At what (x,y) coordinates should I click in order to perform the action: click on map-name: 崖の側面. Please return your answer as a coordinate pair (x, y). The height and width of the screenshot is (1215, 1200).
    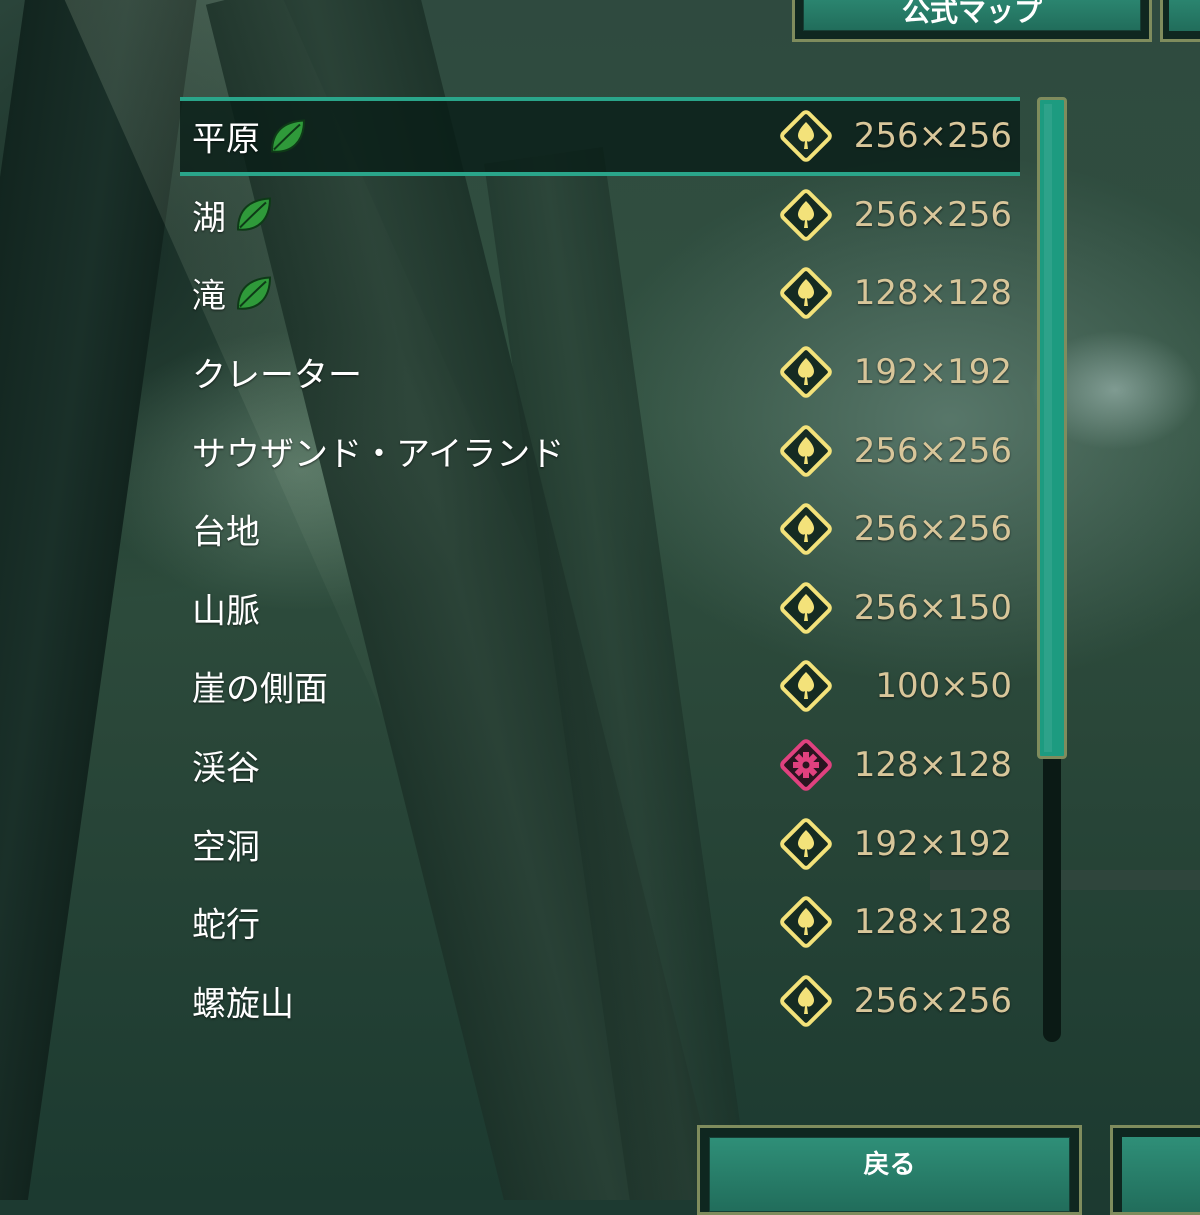
    Looking at the image, I should click on (260, 686).